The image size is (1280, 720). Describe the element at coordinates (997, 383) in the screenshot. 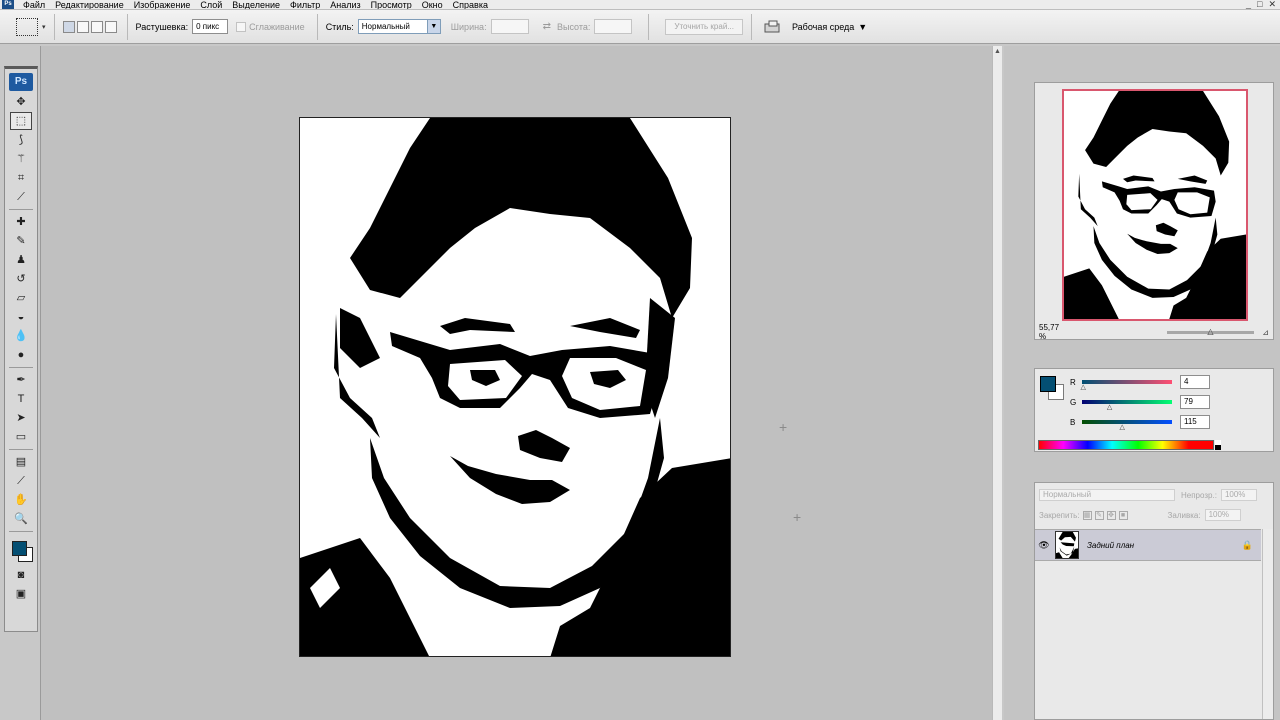

I see `vertical-scrollbar: ▲` at that location.